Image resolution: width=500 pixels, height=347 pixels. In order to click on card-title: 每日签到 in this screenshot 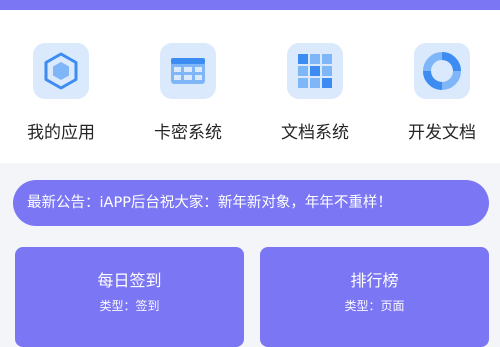, I will do `click(129, 280)`.